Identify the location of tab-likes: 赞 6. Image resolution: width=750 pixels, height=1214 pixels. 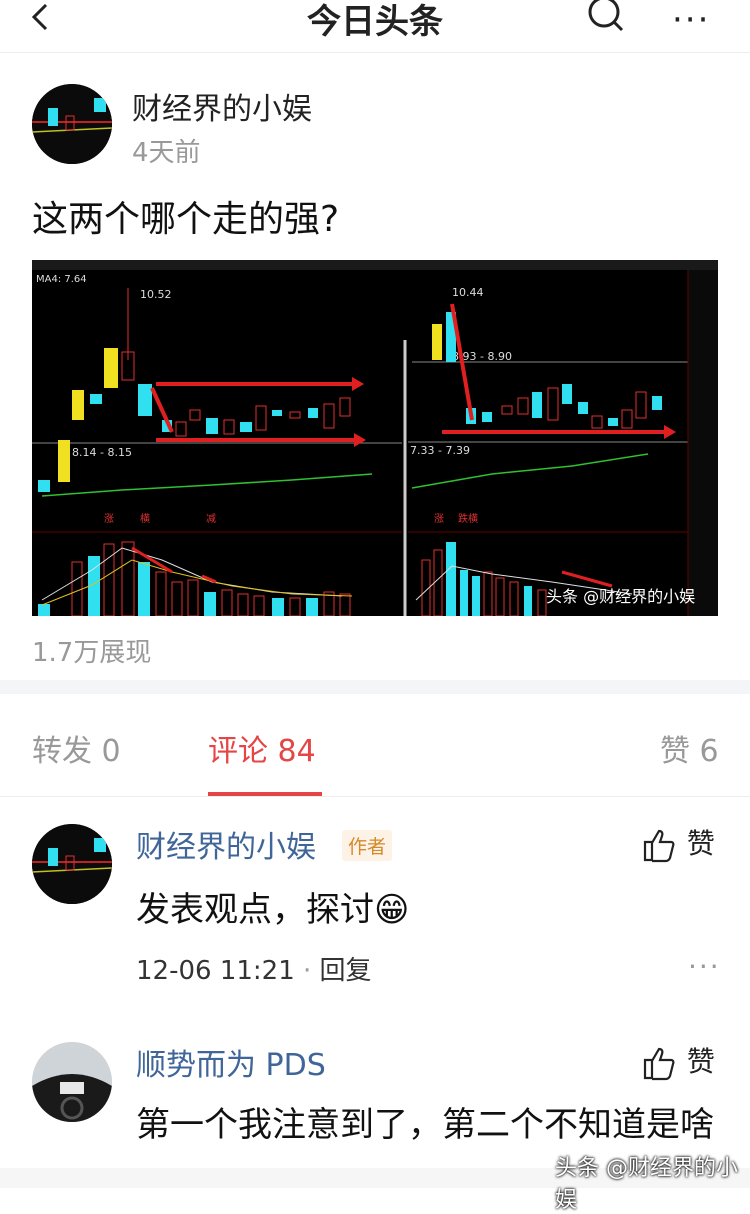
(689, 748).